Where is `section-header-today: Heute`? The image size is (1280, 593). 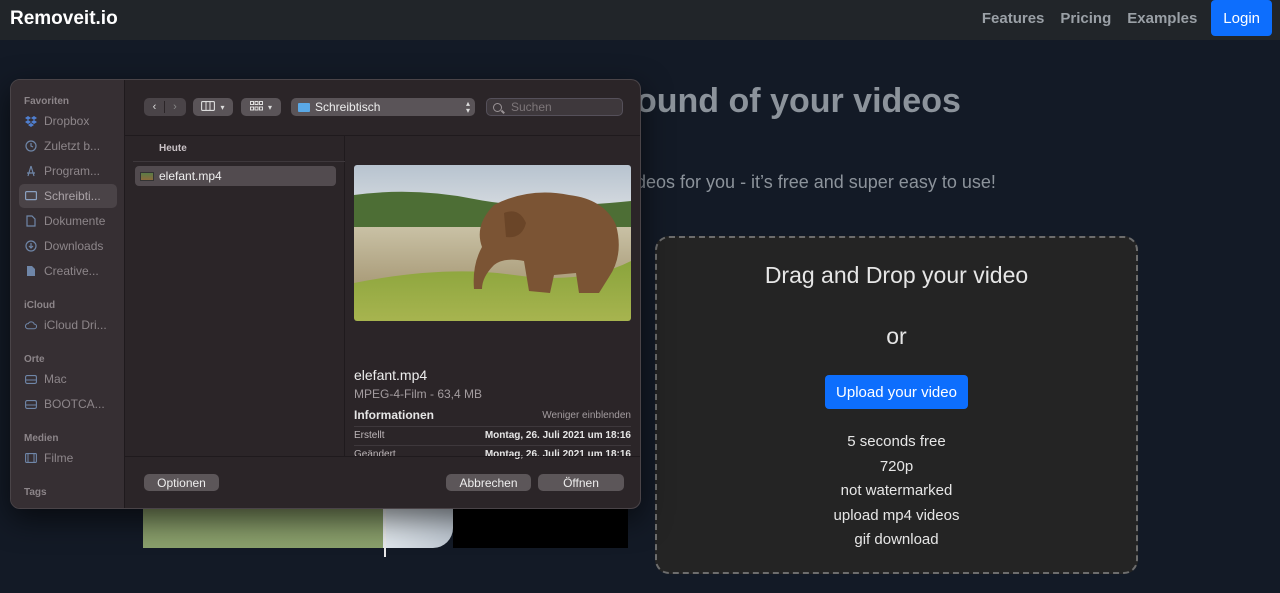 section-header-today: Heute is located at coordinates (173, 148).